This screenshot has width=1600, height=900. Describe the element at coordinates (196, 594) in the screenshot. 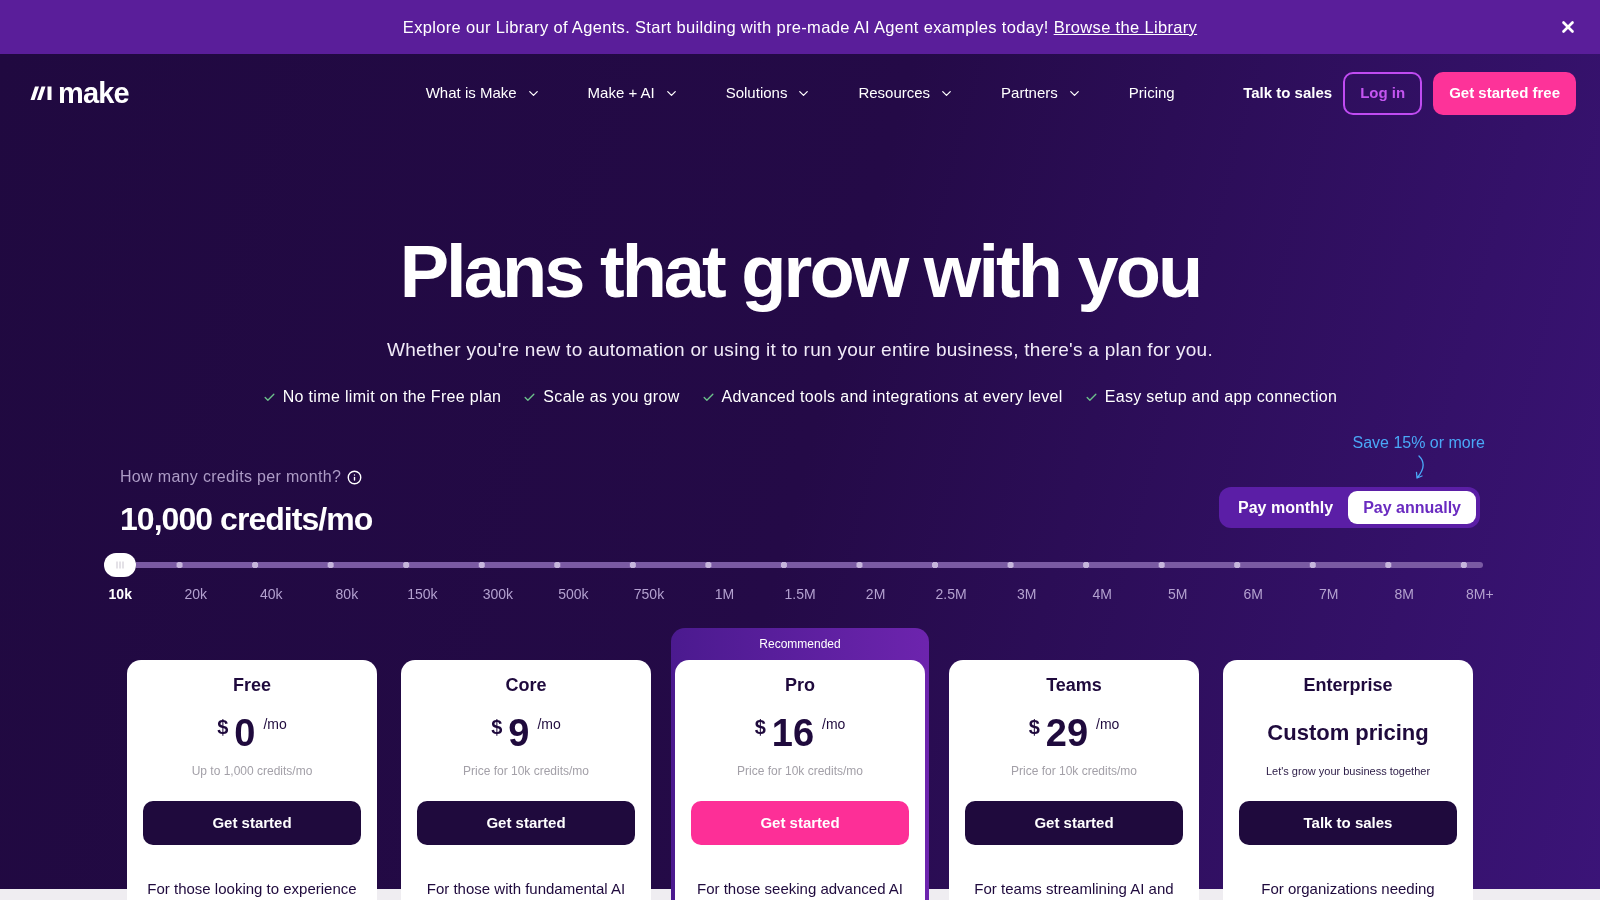

I see `slider-tick-label: 20k` at that location.